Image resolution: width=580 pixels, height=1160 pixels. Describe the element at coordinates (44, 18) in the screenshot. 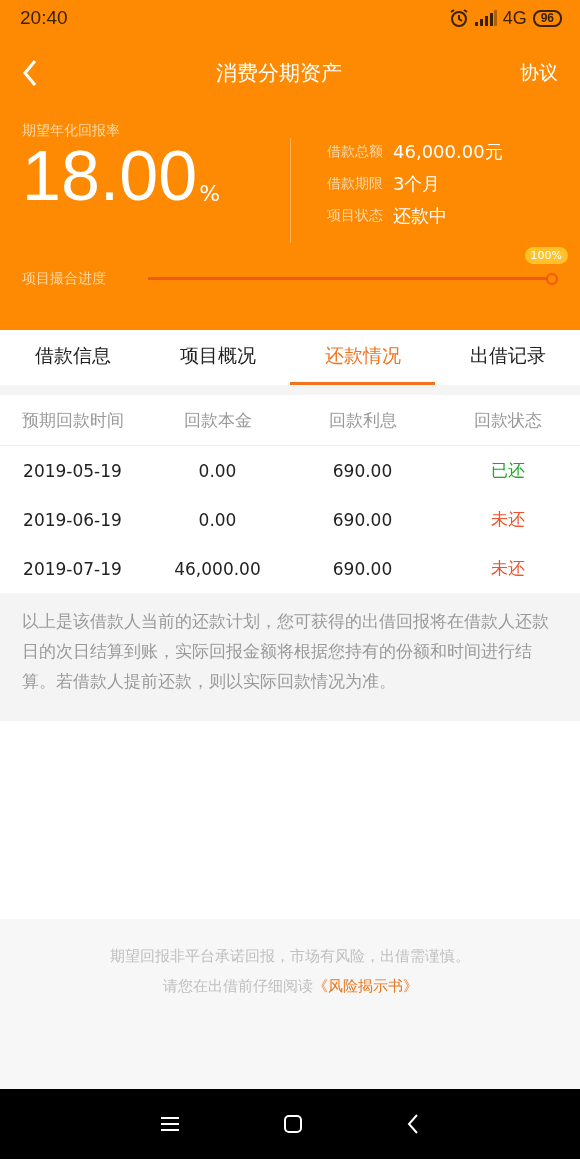

I see `clock-time: 20:40` at that location.